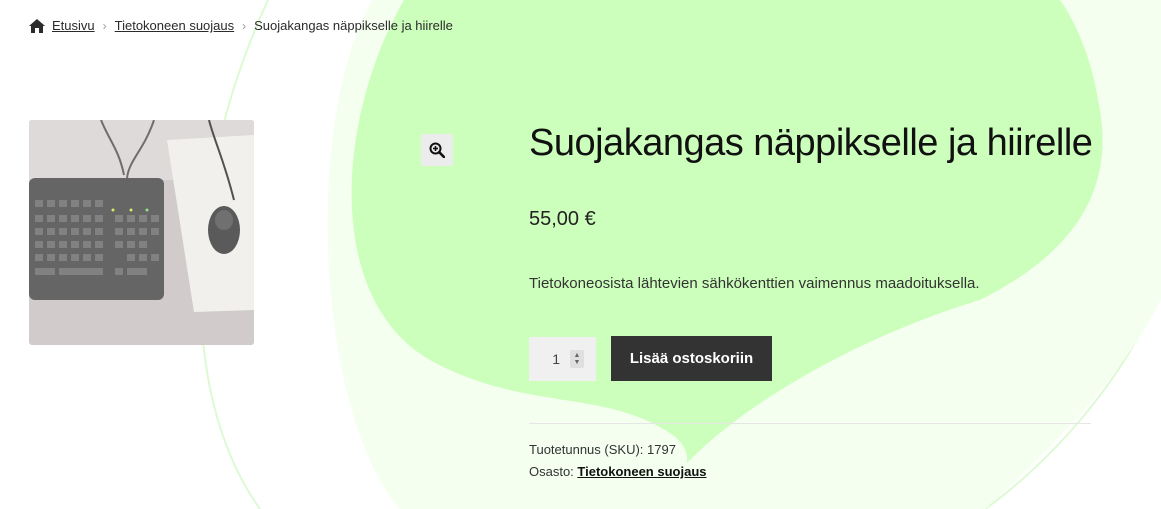 The height and width of the screenshot is (509, 1161). I want to click on category-link: Tietokoneen suojaus, so click(641, 471).